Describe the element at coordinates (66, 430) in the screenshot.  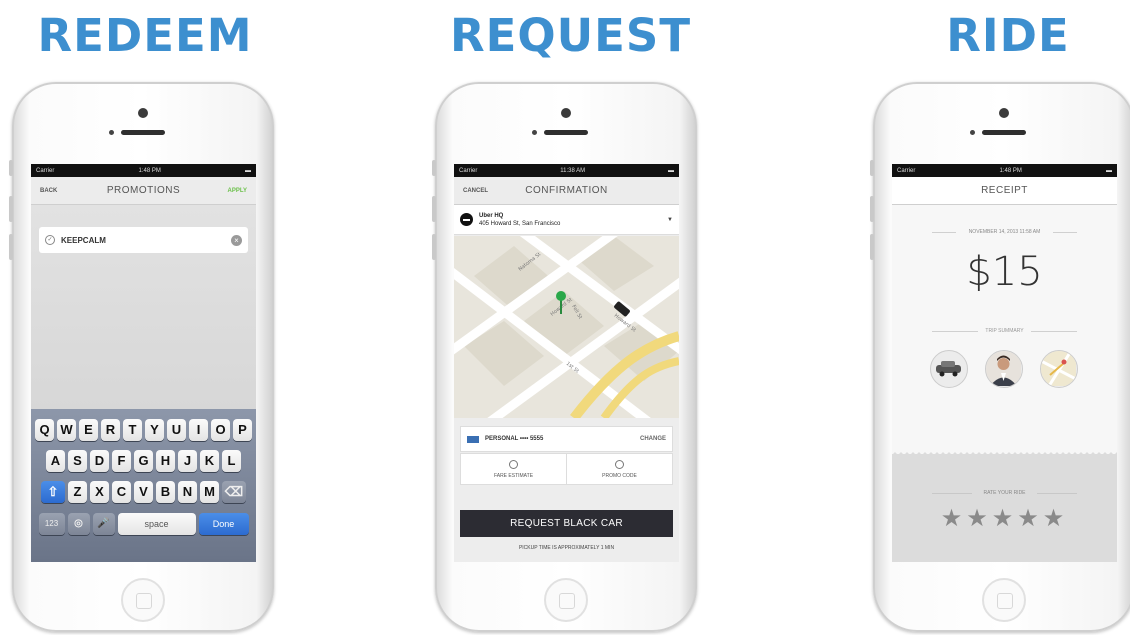
I see `key-w: W` at that location.